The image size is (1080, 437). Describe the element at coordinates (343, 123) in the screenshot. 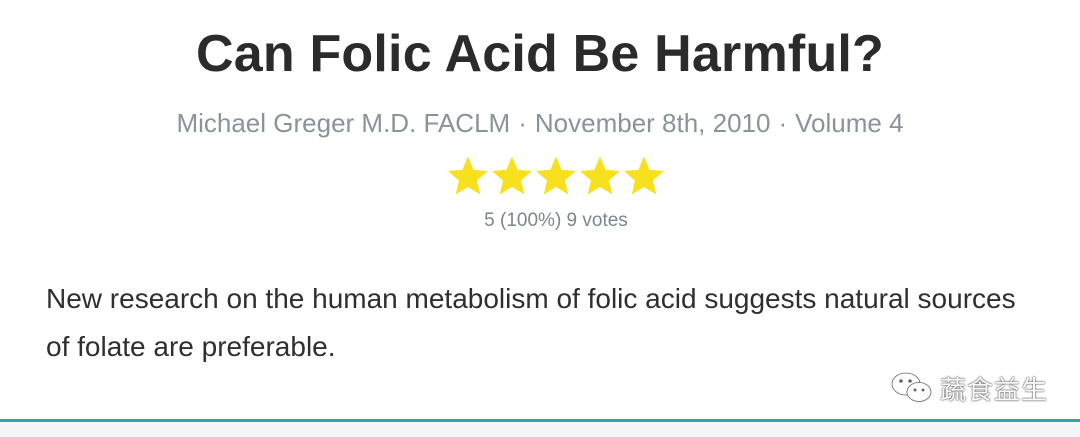

I see `author-link: Michael Greger M.D. FACLM` at that location.